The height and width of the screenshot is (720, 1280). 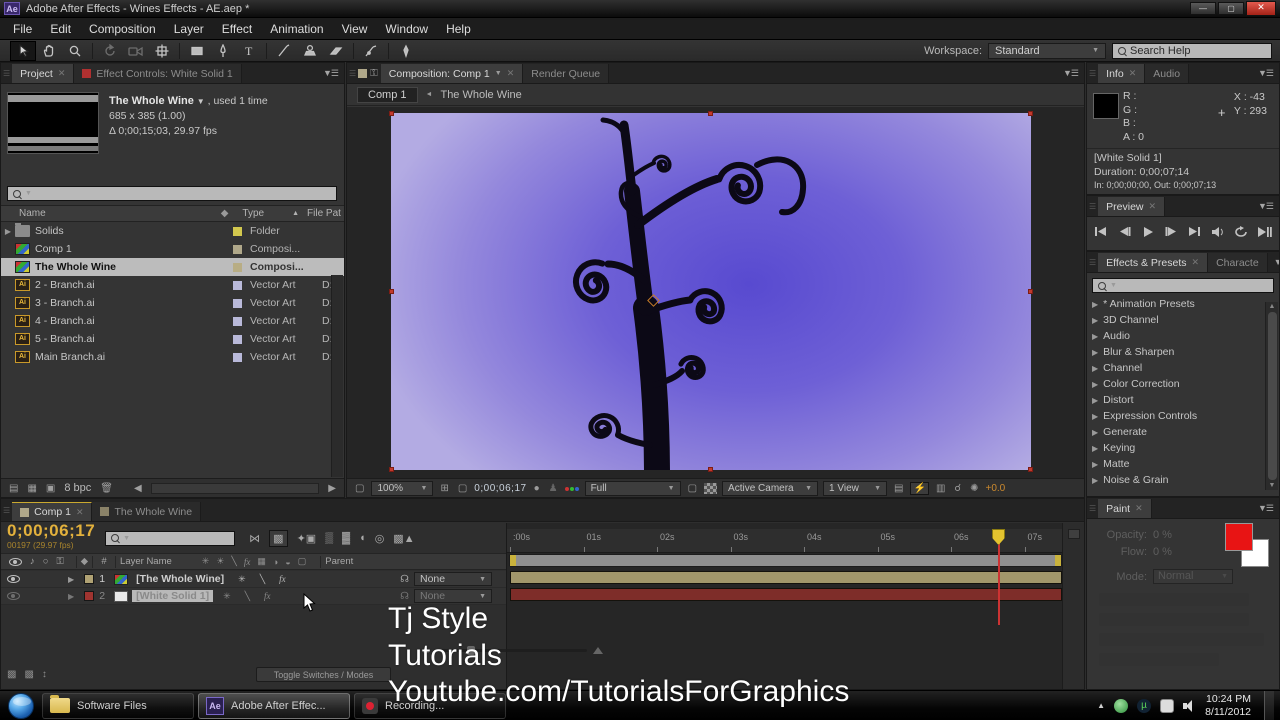 What do you see at coordinates (362, 538) in the screenshot?
I see `brainstorm-icon: ◖` at bounding box center [362, 538].